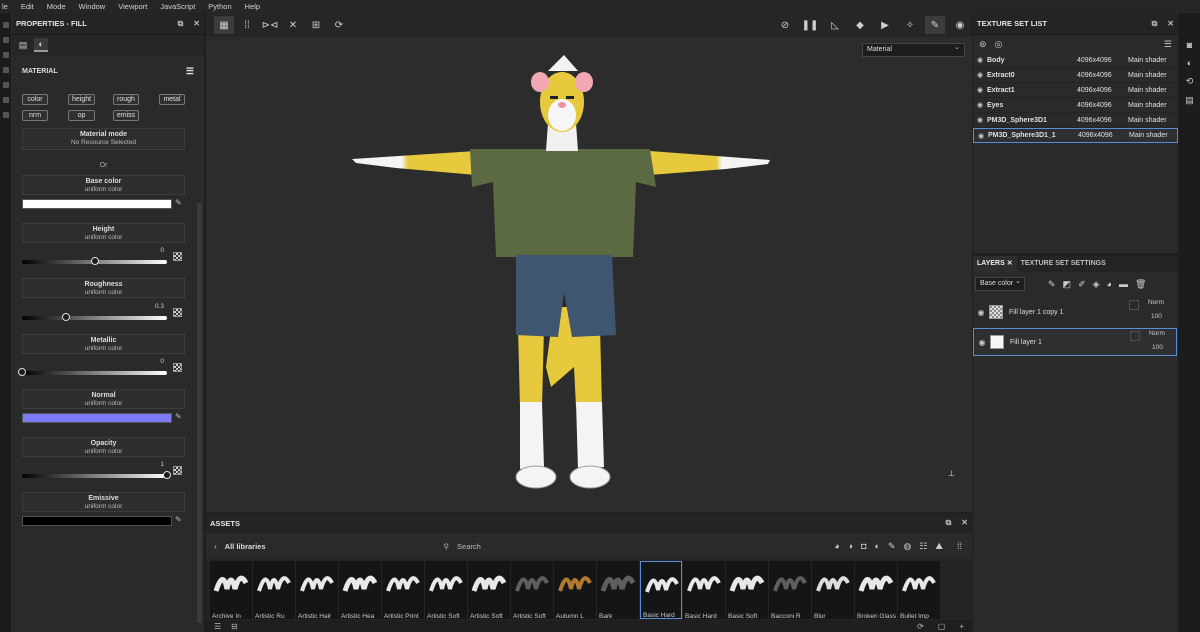 This screenshot has width=1200, height=632. I want to click on filter-environments-icon: ⛰, so click(939, 546).